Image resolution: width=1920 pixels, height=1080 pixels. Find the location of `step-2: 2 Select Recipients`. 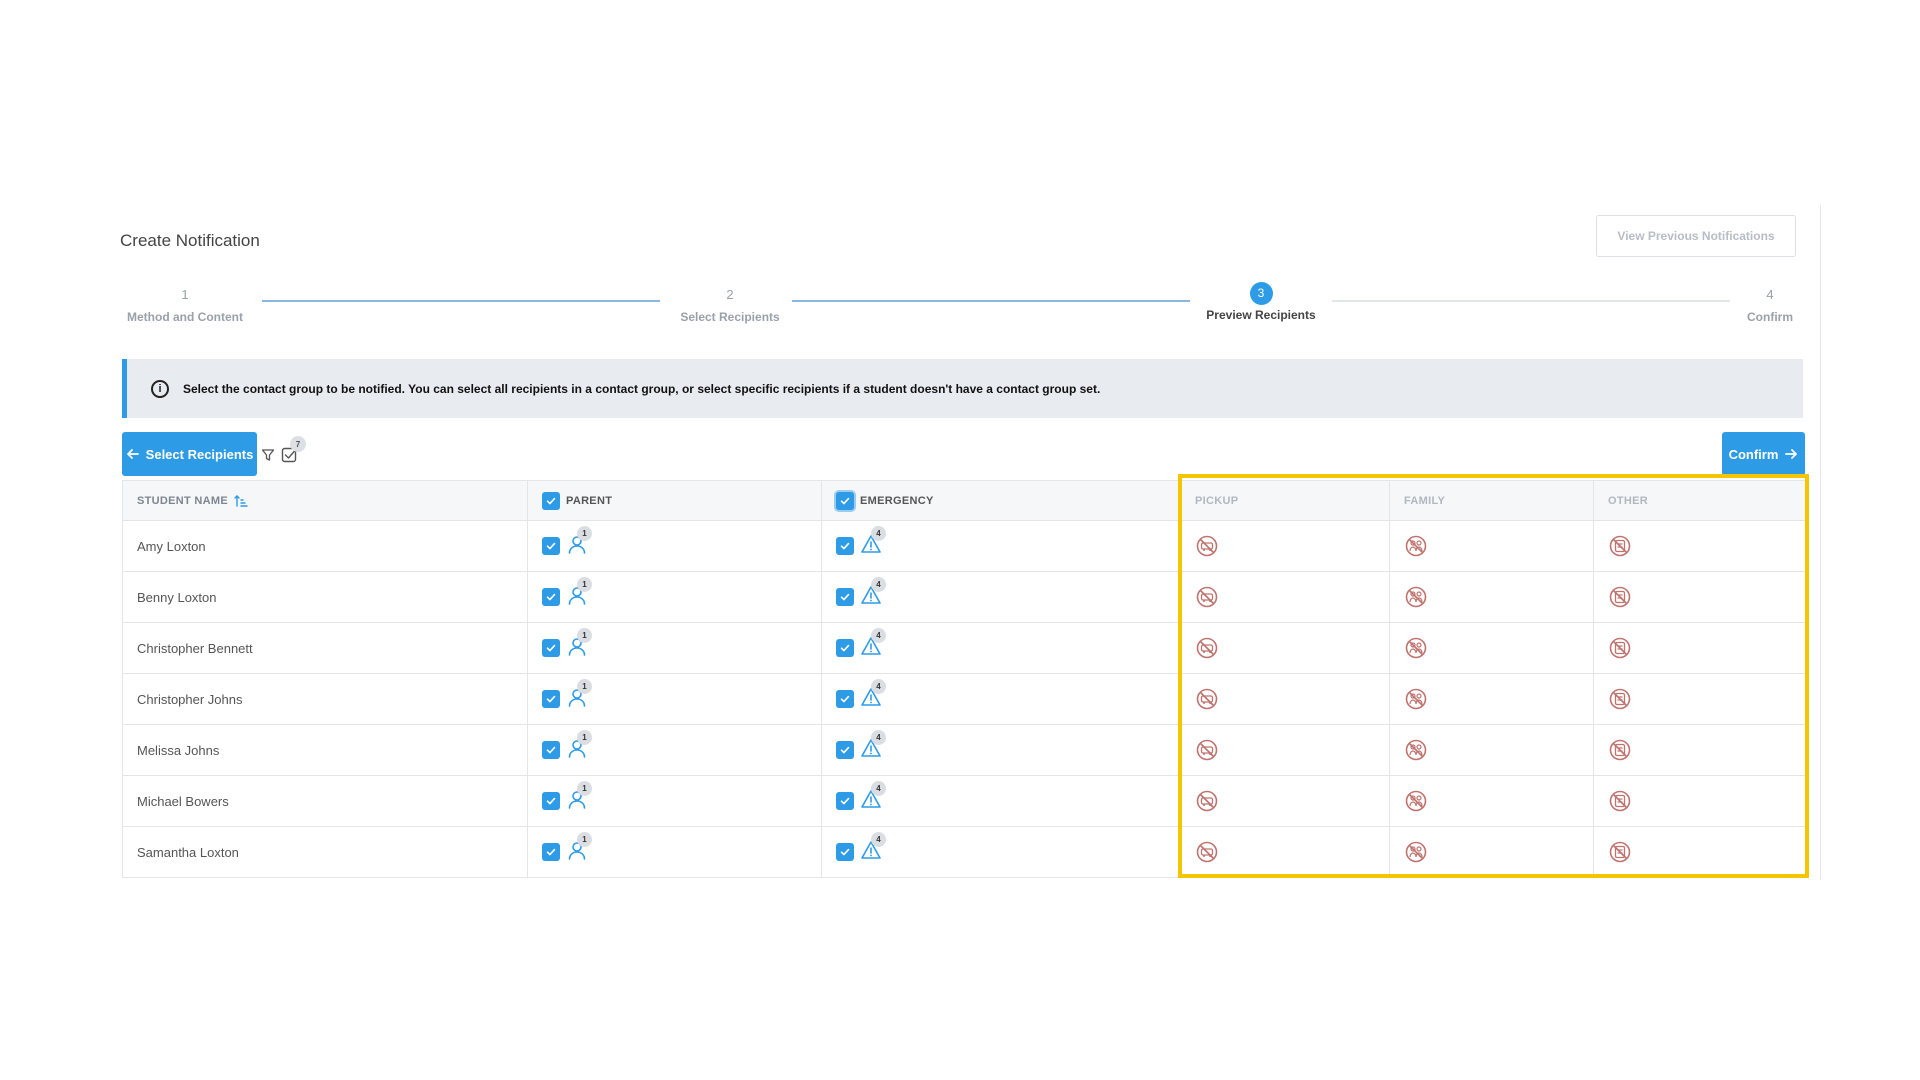

step-2: 2 Select Recipients is located at coordinates (730, 304).